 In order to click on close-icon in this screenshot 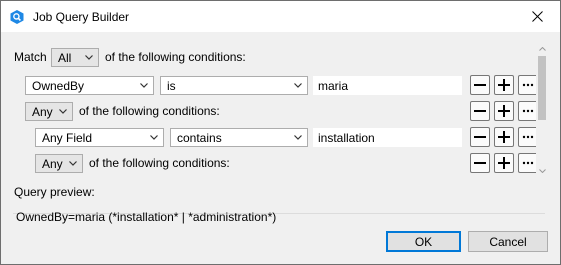, I will do `click(537, 16)`.